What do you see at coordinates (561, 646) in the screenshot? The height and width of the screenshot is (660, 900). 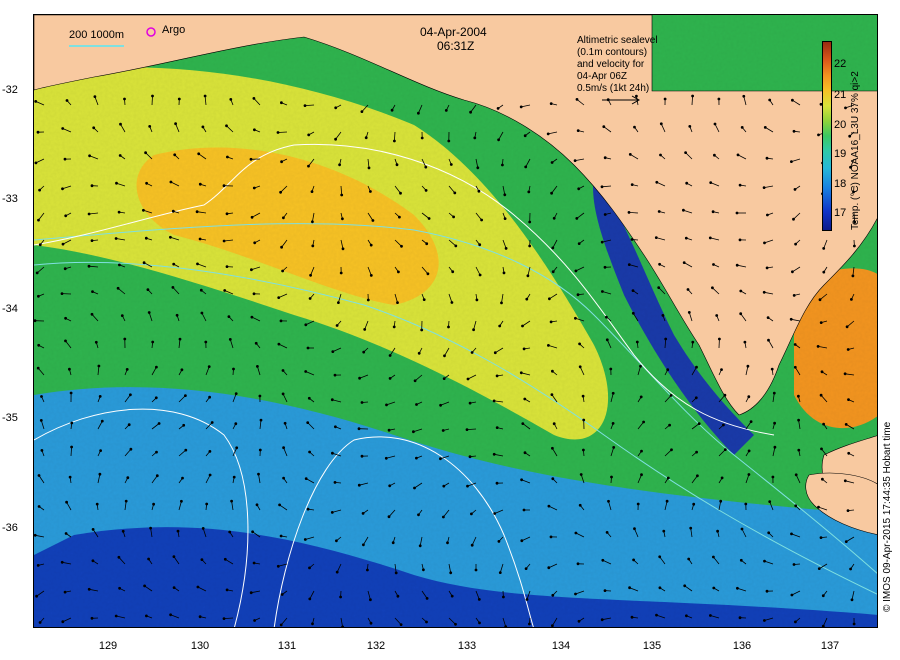 I see `lon-label-134: 134` at bounding box center [561, 646].